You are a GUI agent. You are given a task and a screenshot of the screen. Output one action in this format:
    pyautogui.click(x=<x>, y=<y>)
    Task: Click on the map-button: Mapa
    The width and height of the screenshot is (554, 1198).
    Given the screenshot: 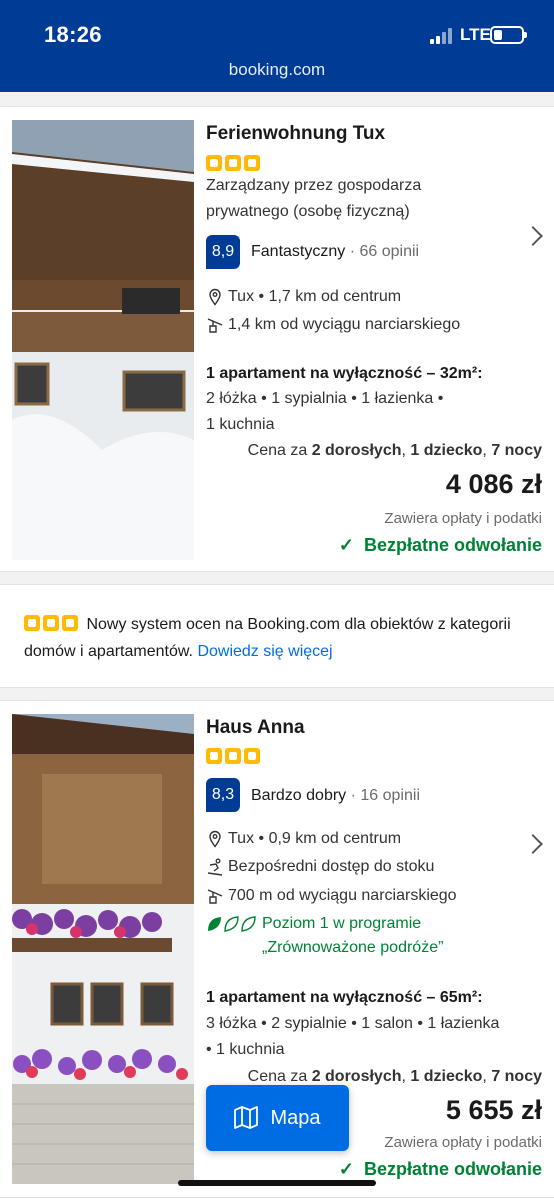 What is the action you would take?
    pyautogui.click(x=277, y=1118)
    